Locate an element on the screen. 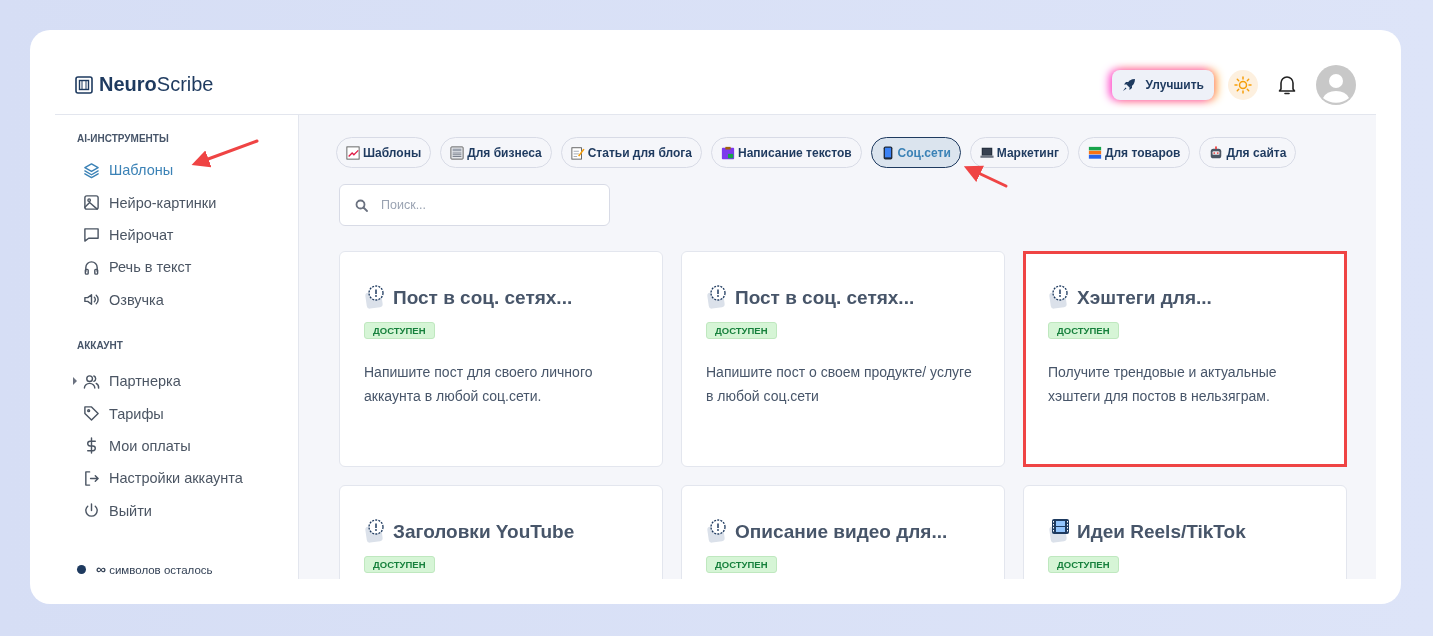  category-chip: Для товаров is located at coordinates (1134, 152).